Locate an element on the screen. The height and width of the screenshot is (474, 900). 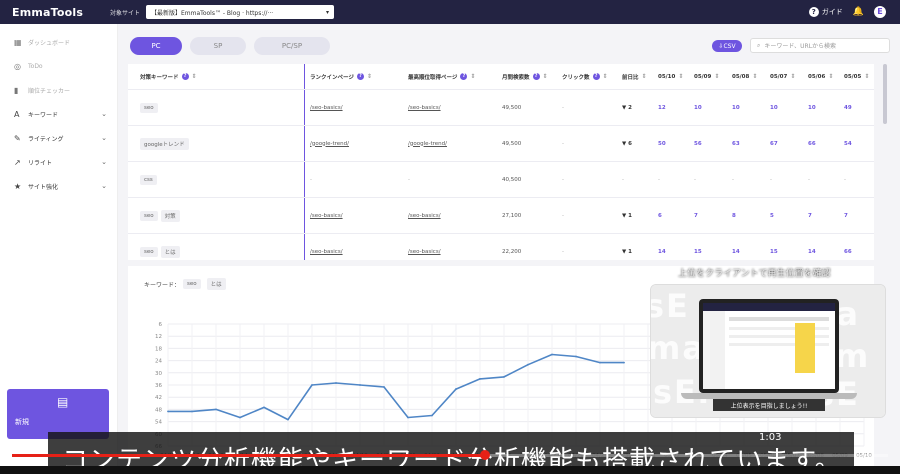
keyword-chip: seo is located at coordinates (149, 251).